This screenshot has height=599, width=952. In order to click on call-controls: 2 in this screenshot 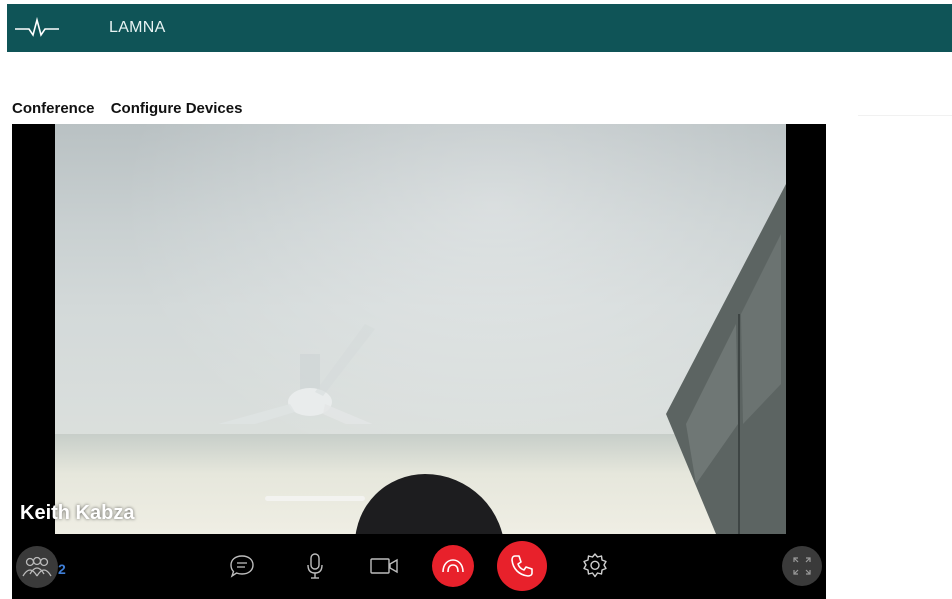, I will do `click(419, 566)`.